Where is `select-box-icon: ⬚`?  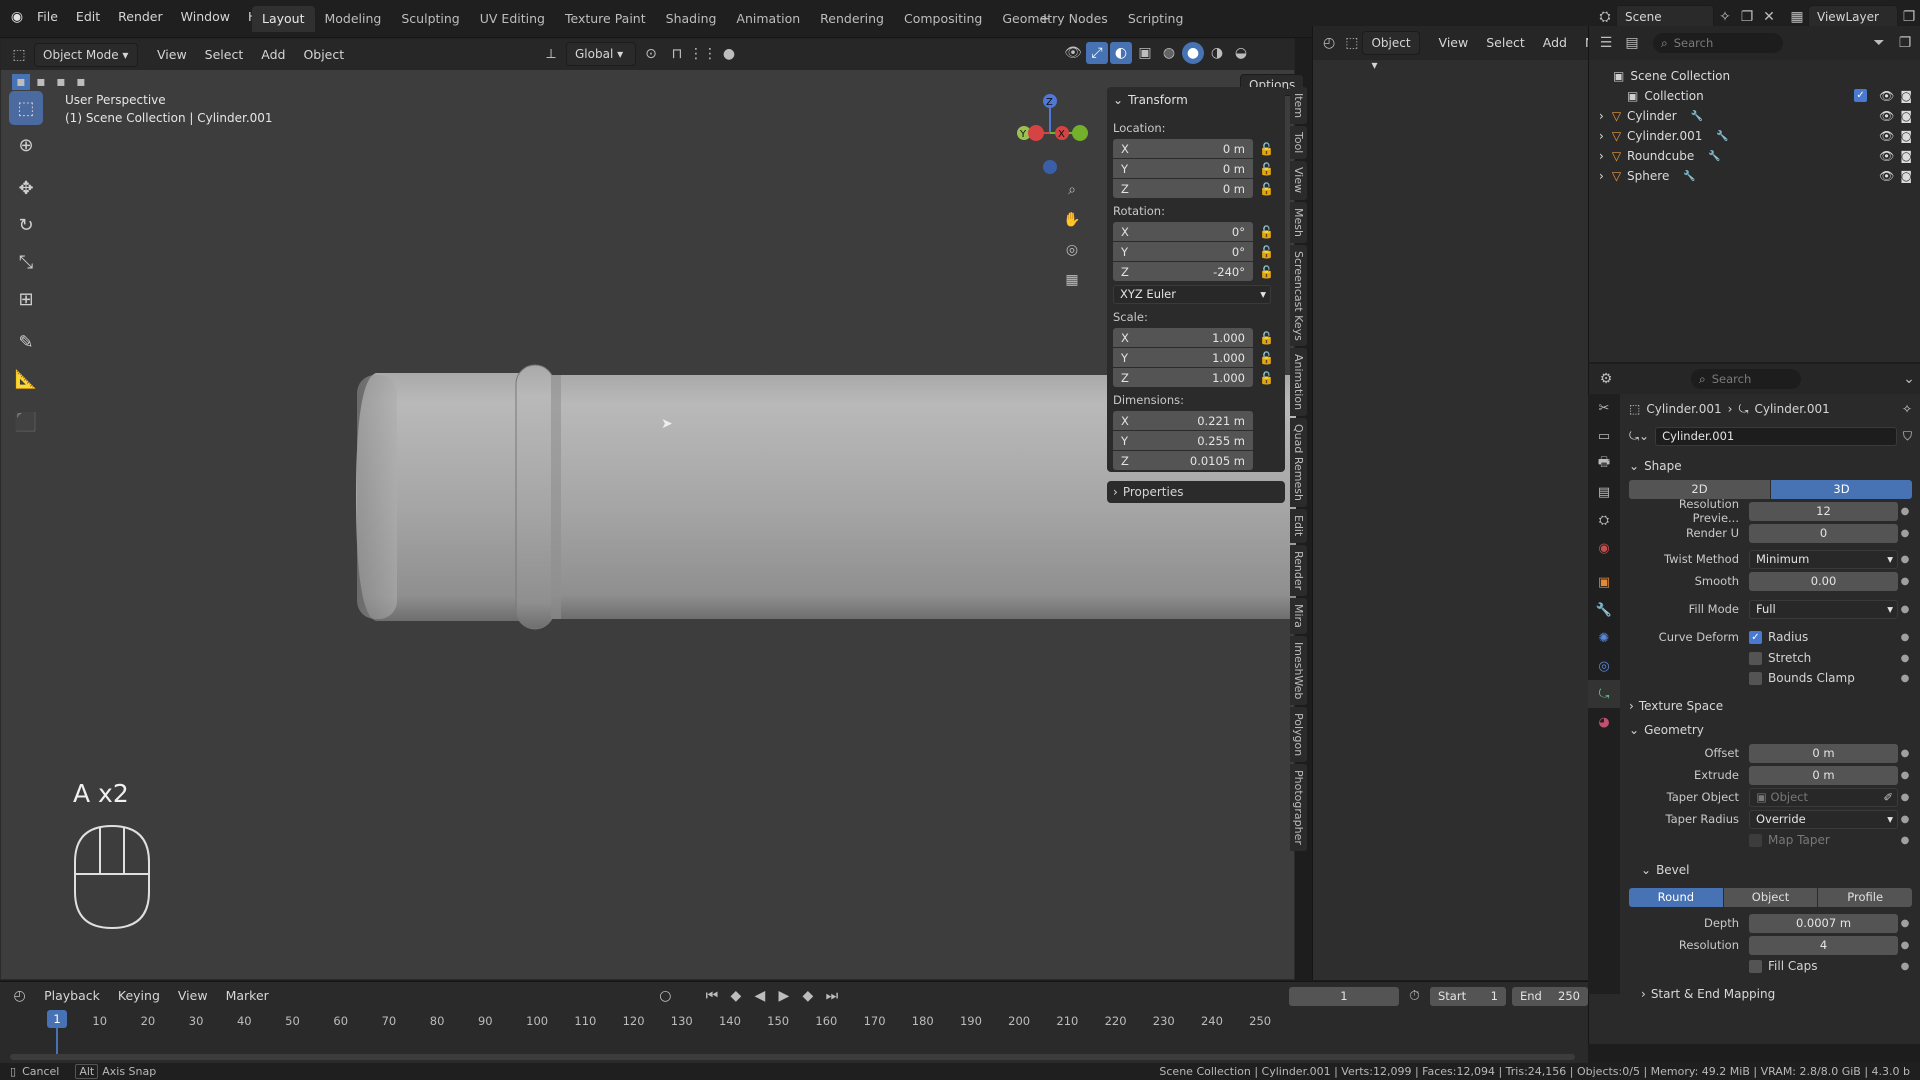
select-box-icon: ⬚ is located at coordinates (26, 108).